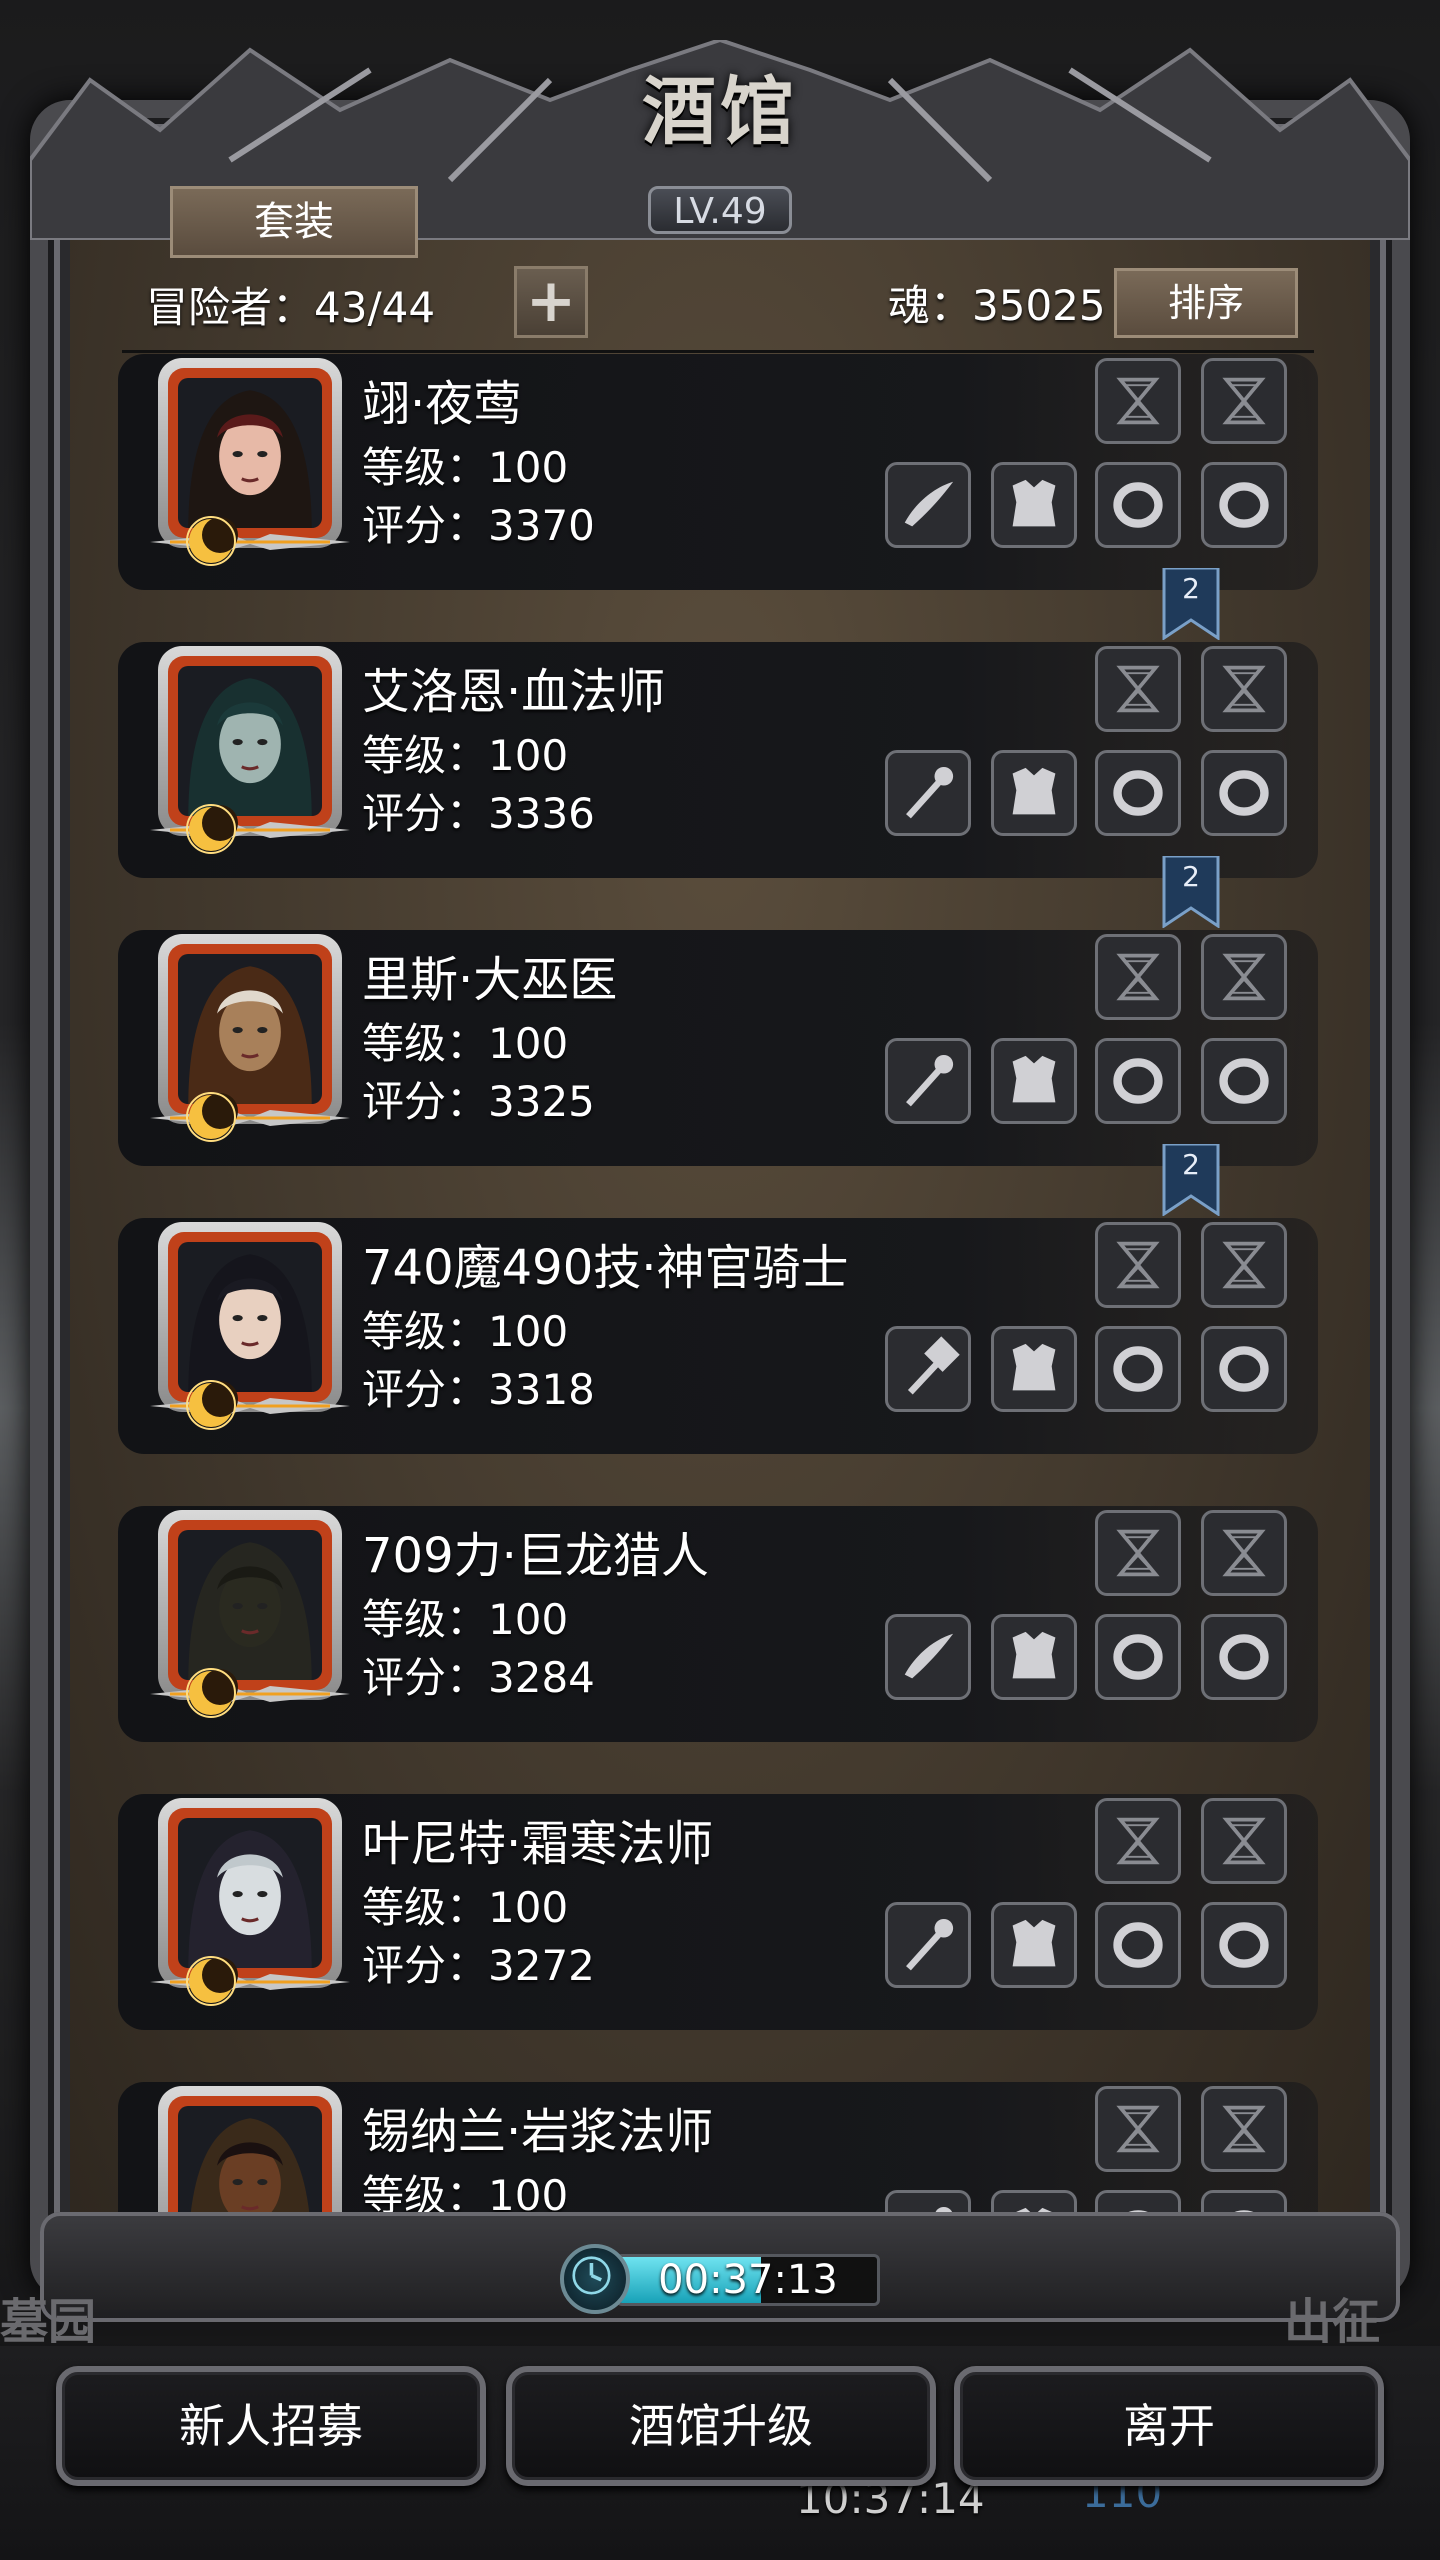 This screenshot has width=1440, height=2560. I want to click on timer-bar: 00:37:13, so click(748, 2280).